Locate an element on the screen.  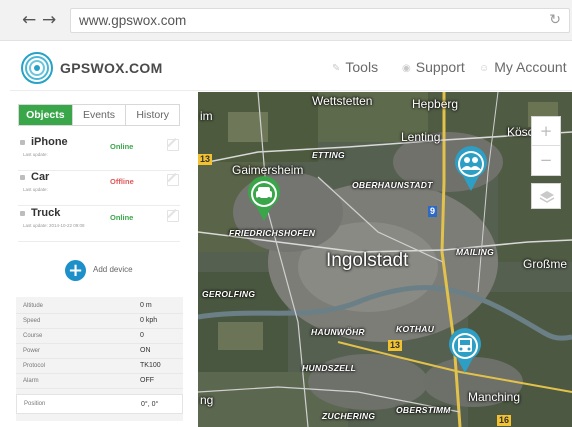
app-header: GPSWOX.COM ✎ Tools ◉ Support ☺ My Account is located at coordinates (291, 67).